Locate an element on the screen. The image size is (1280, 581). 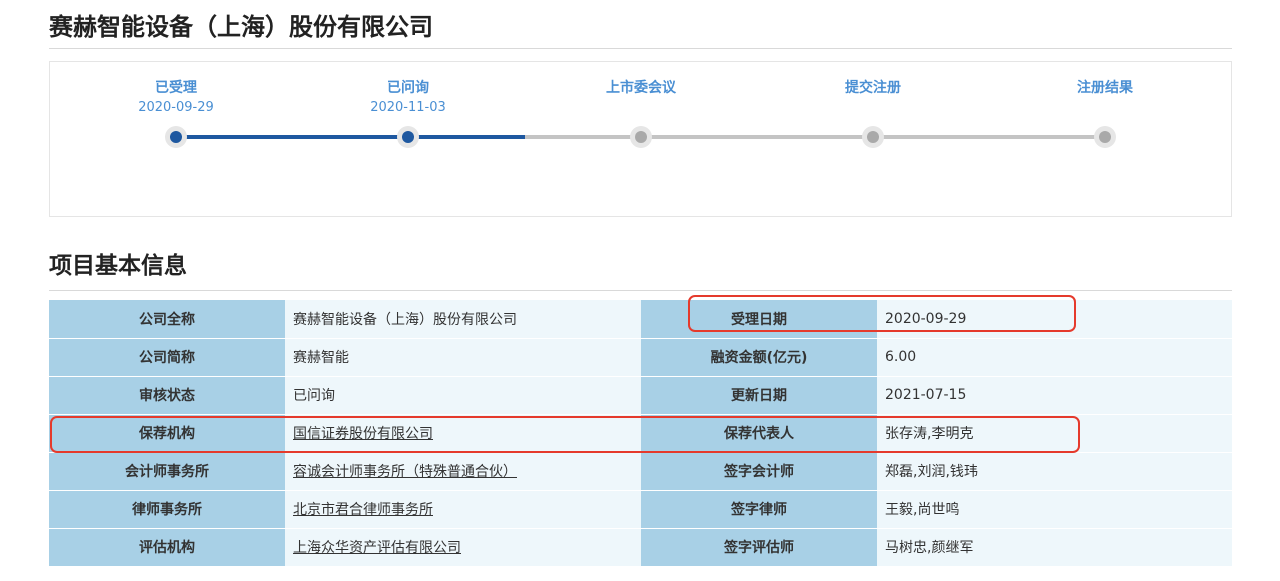
step-accepted: 已受理 2020-09-29 is located at coordinates (176, 98).